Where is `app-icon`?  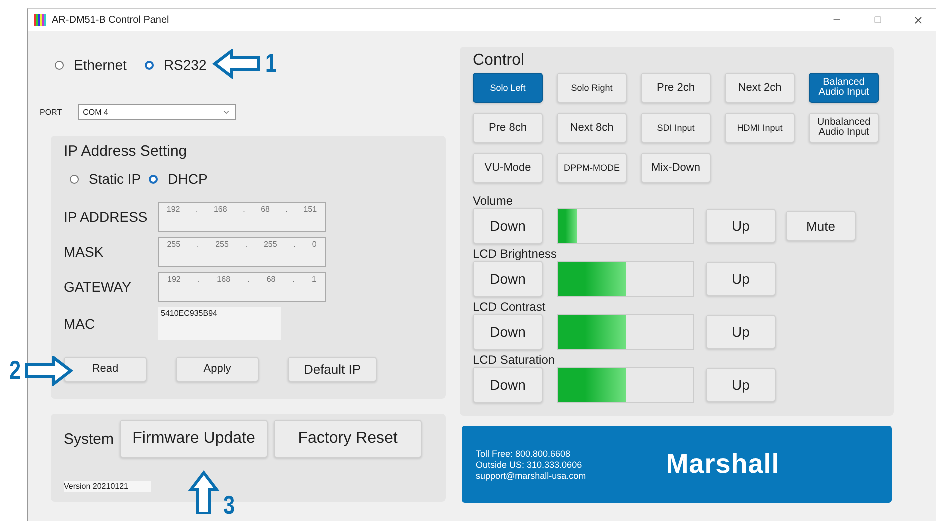
app-icon is located at coordinates (40, 20).